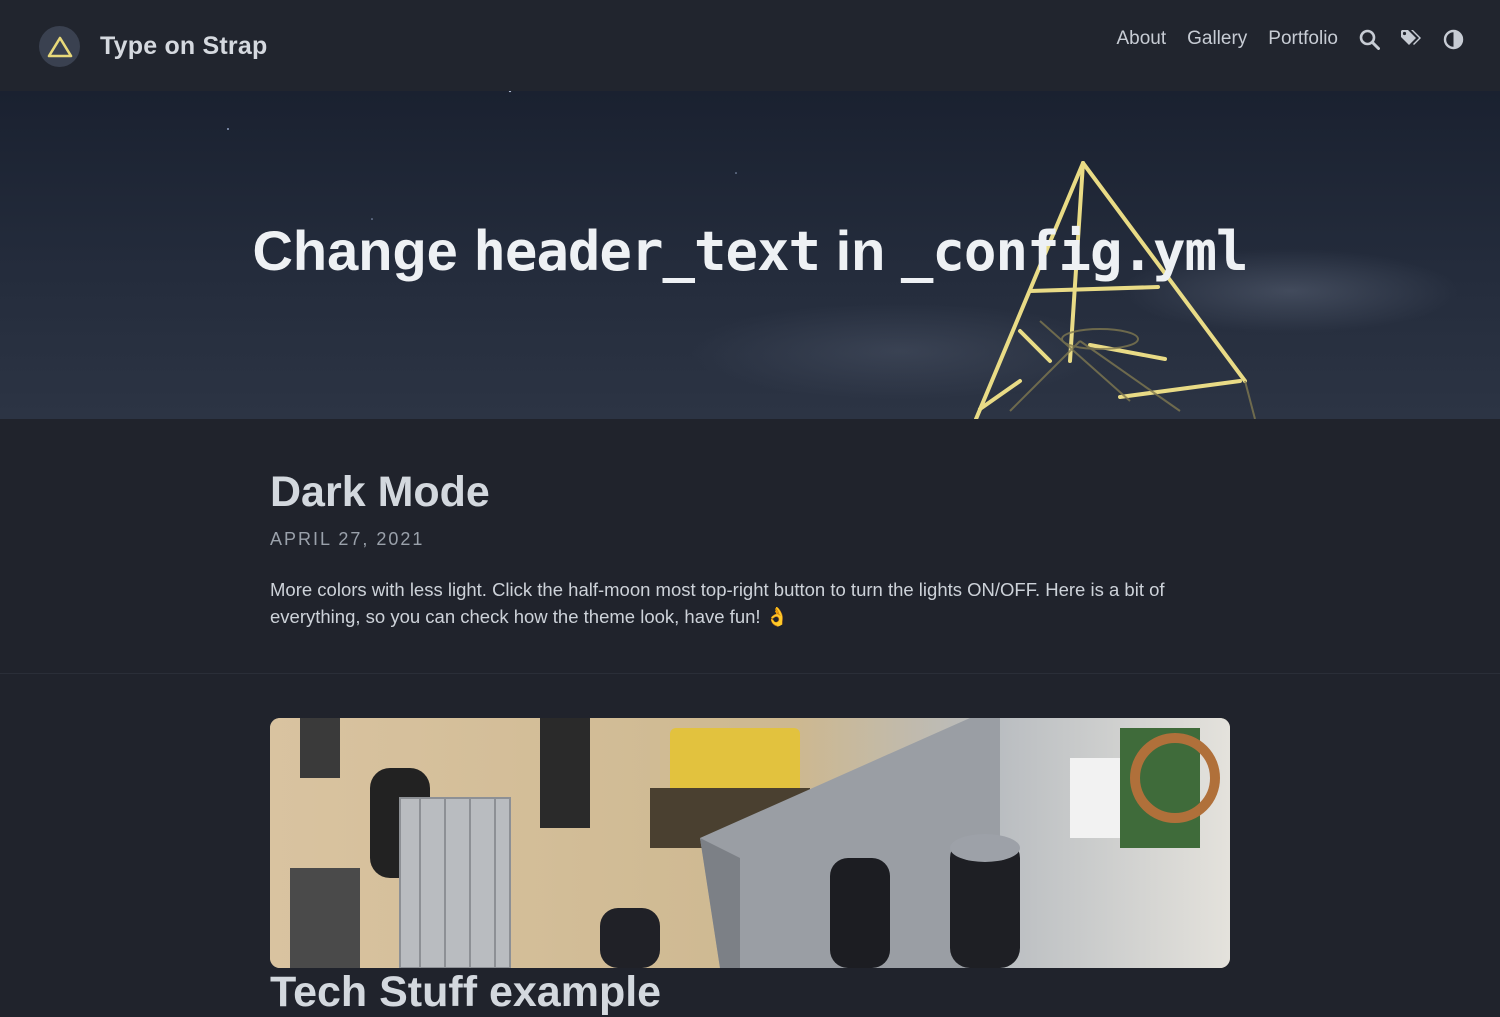 The width and height of the screenshot is (1500, 1017). I want to click on nav-menu: About Gallery Portfolio, so click(1279, 39).